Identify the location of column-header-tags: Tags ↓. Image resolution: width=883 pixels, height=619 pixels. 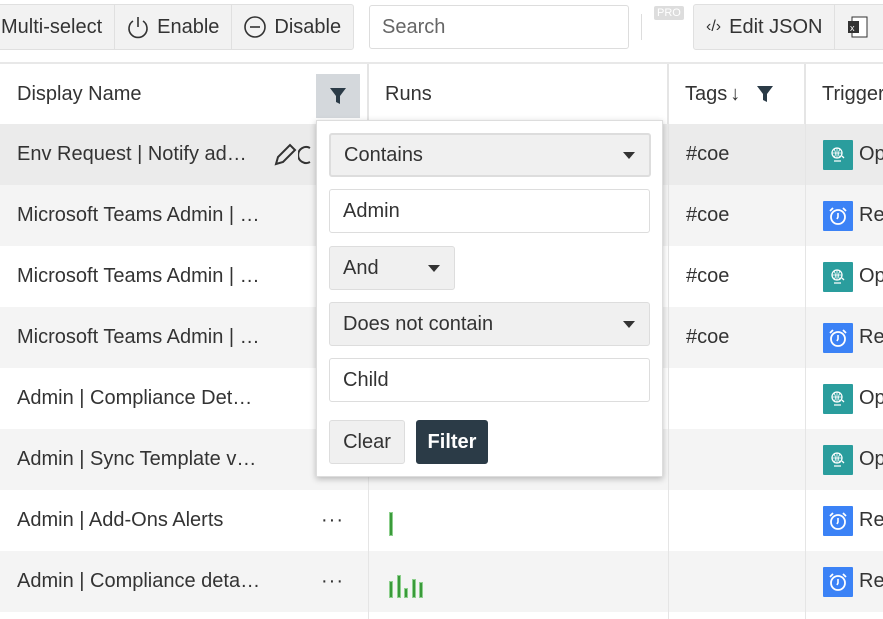
(736, 94).